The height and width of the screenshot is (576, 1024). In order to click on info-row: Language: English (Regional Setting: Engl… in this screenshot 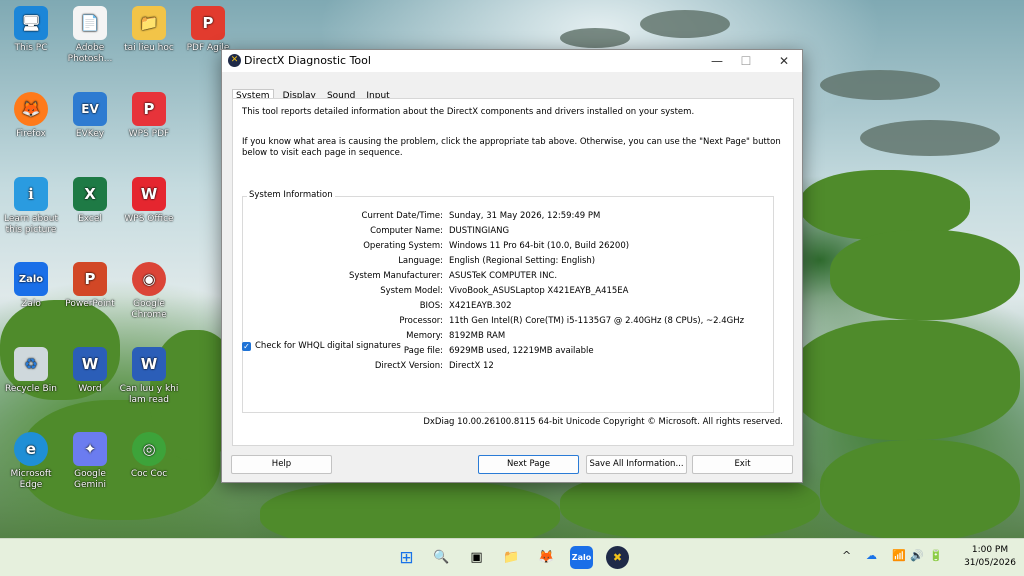, I will do `click(508, 263)`.